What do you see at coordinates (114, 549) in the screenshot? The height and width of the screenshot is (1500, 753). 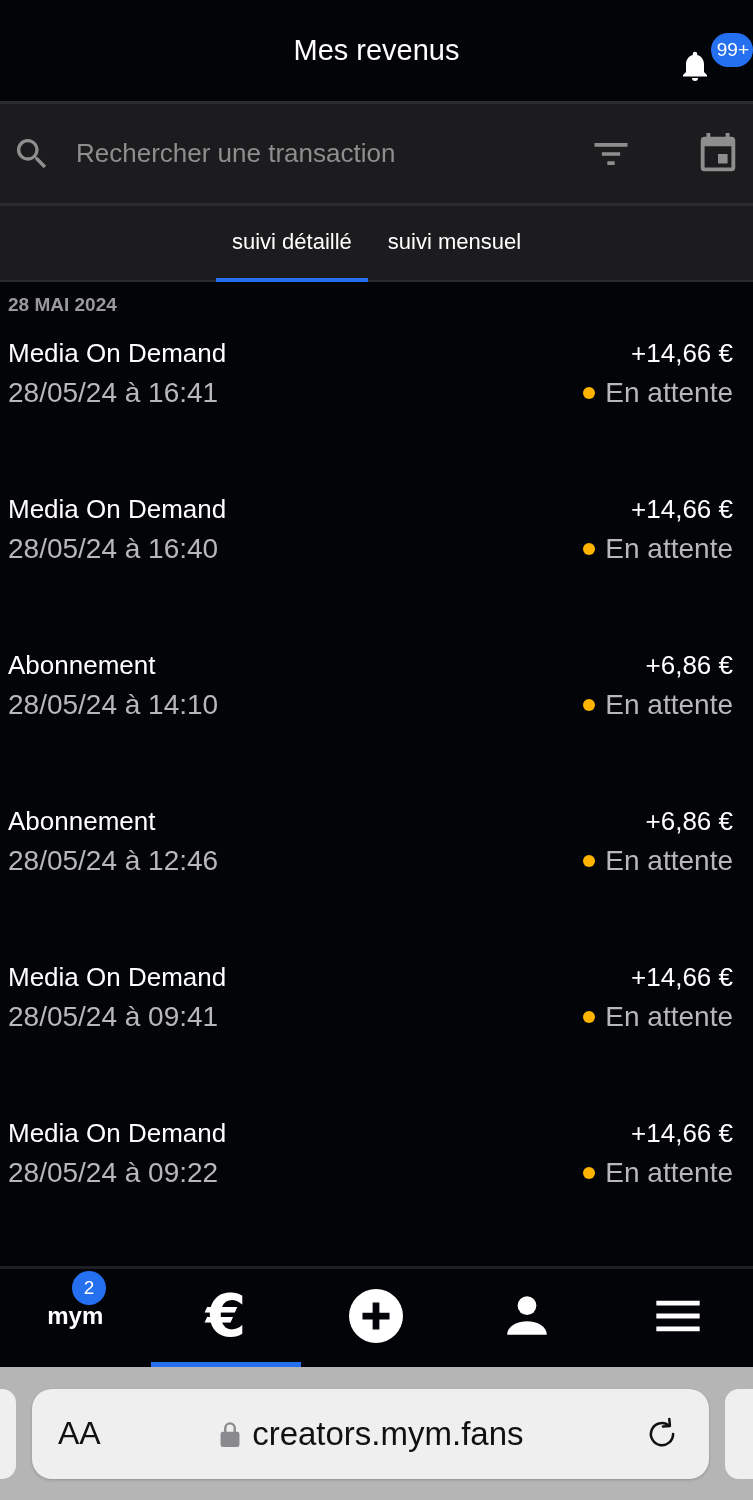 I see `transaction-date: 28/05/24 à 16:40` at bounding box center [114, 549].